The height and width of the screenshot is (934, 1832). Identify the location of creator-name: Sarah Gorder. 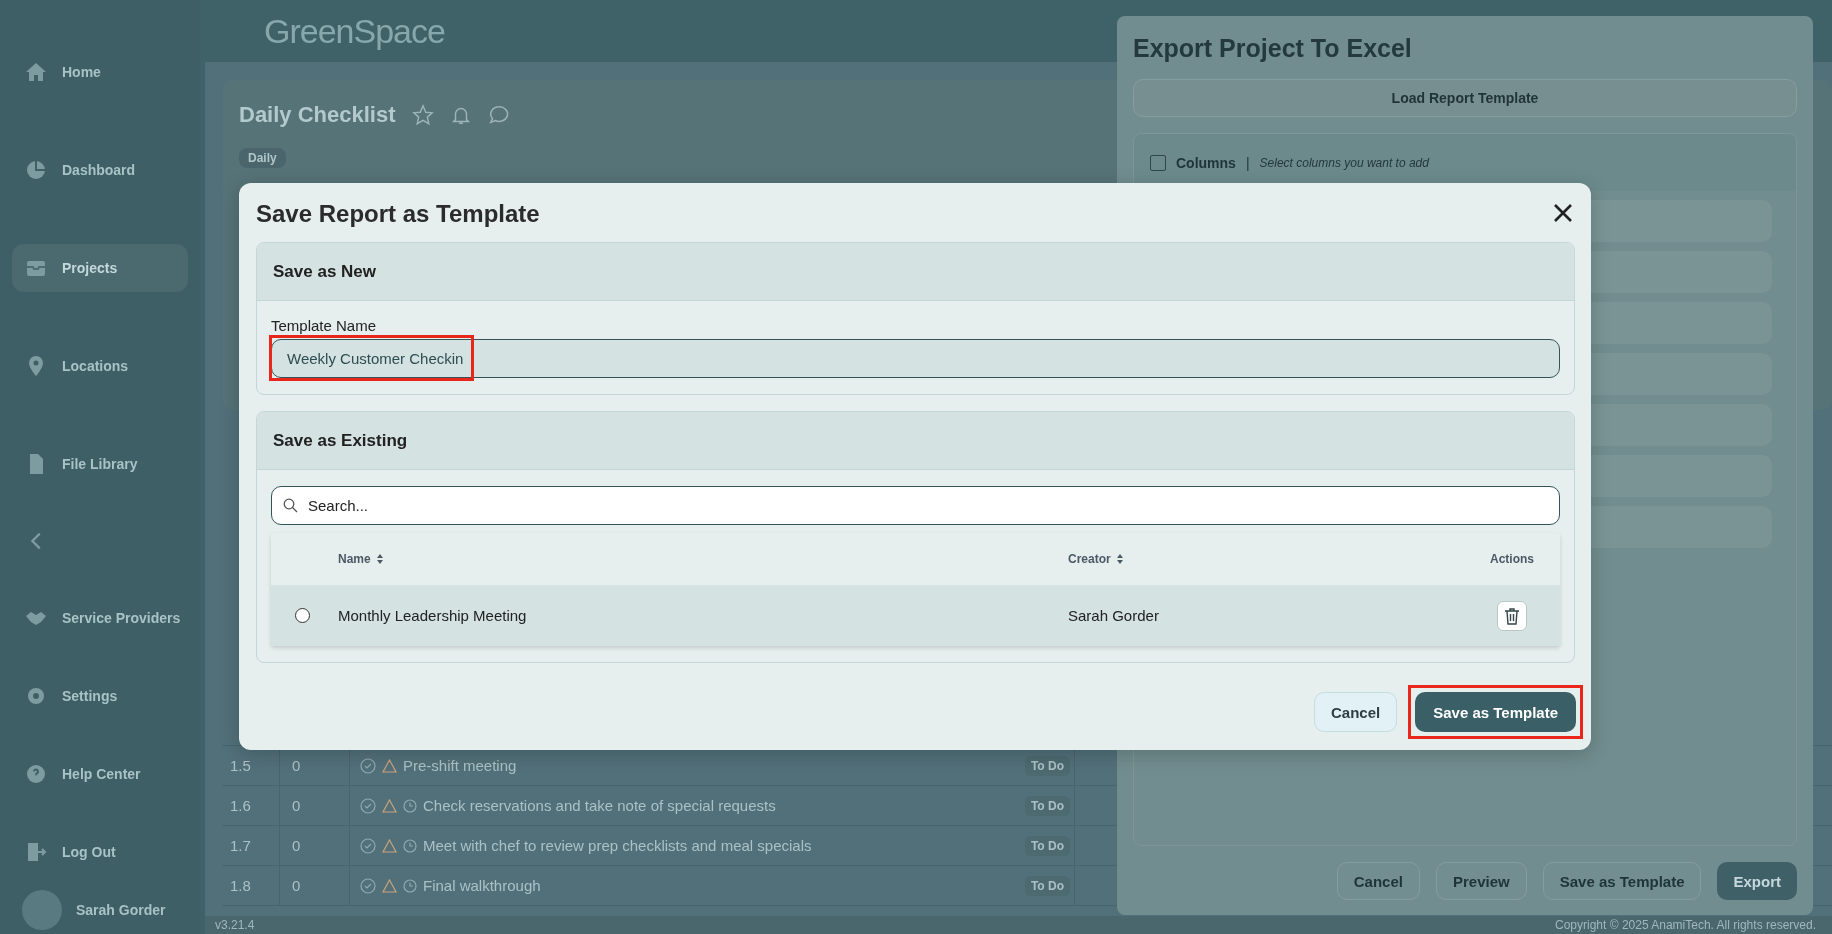
(1113, 615).